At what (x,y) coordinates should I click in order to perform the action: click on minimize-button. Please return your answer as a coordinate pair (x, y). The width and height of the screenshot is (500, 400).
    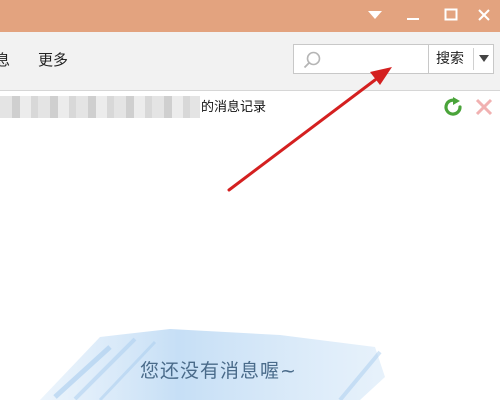
    Looking at the image, I should click on (413, 15).